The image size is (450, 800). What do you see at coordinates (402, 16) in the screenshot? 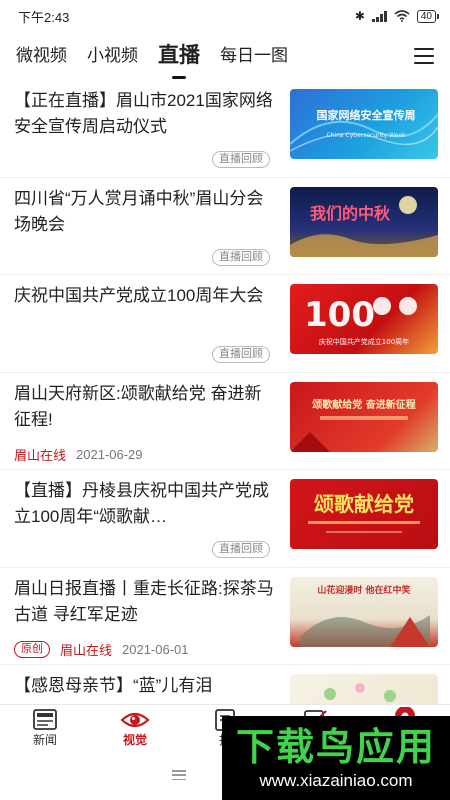
I see `wifi-icon` at bounding box center [402, 16].